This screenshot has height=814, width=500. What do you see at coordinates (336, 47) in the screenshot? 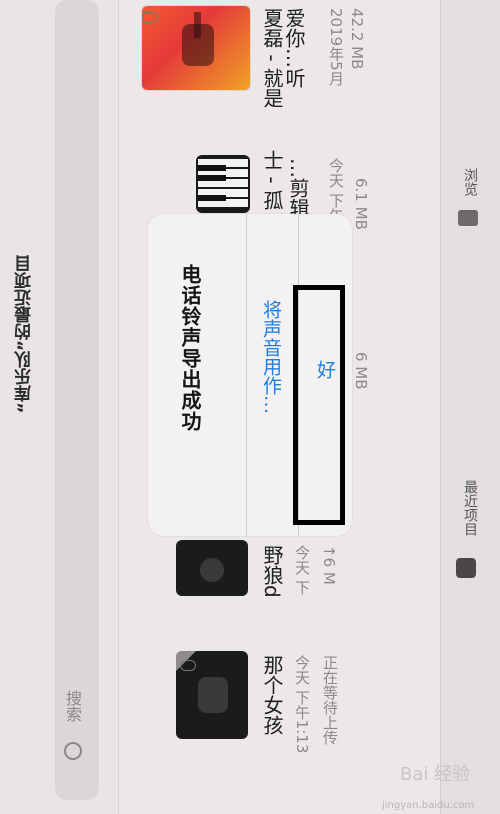
I see `project-date: 2019年5月` at bounding box center [336, 47].